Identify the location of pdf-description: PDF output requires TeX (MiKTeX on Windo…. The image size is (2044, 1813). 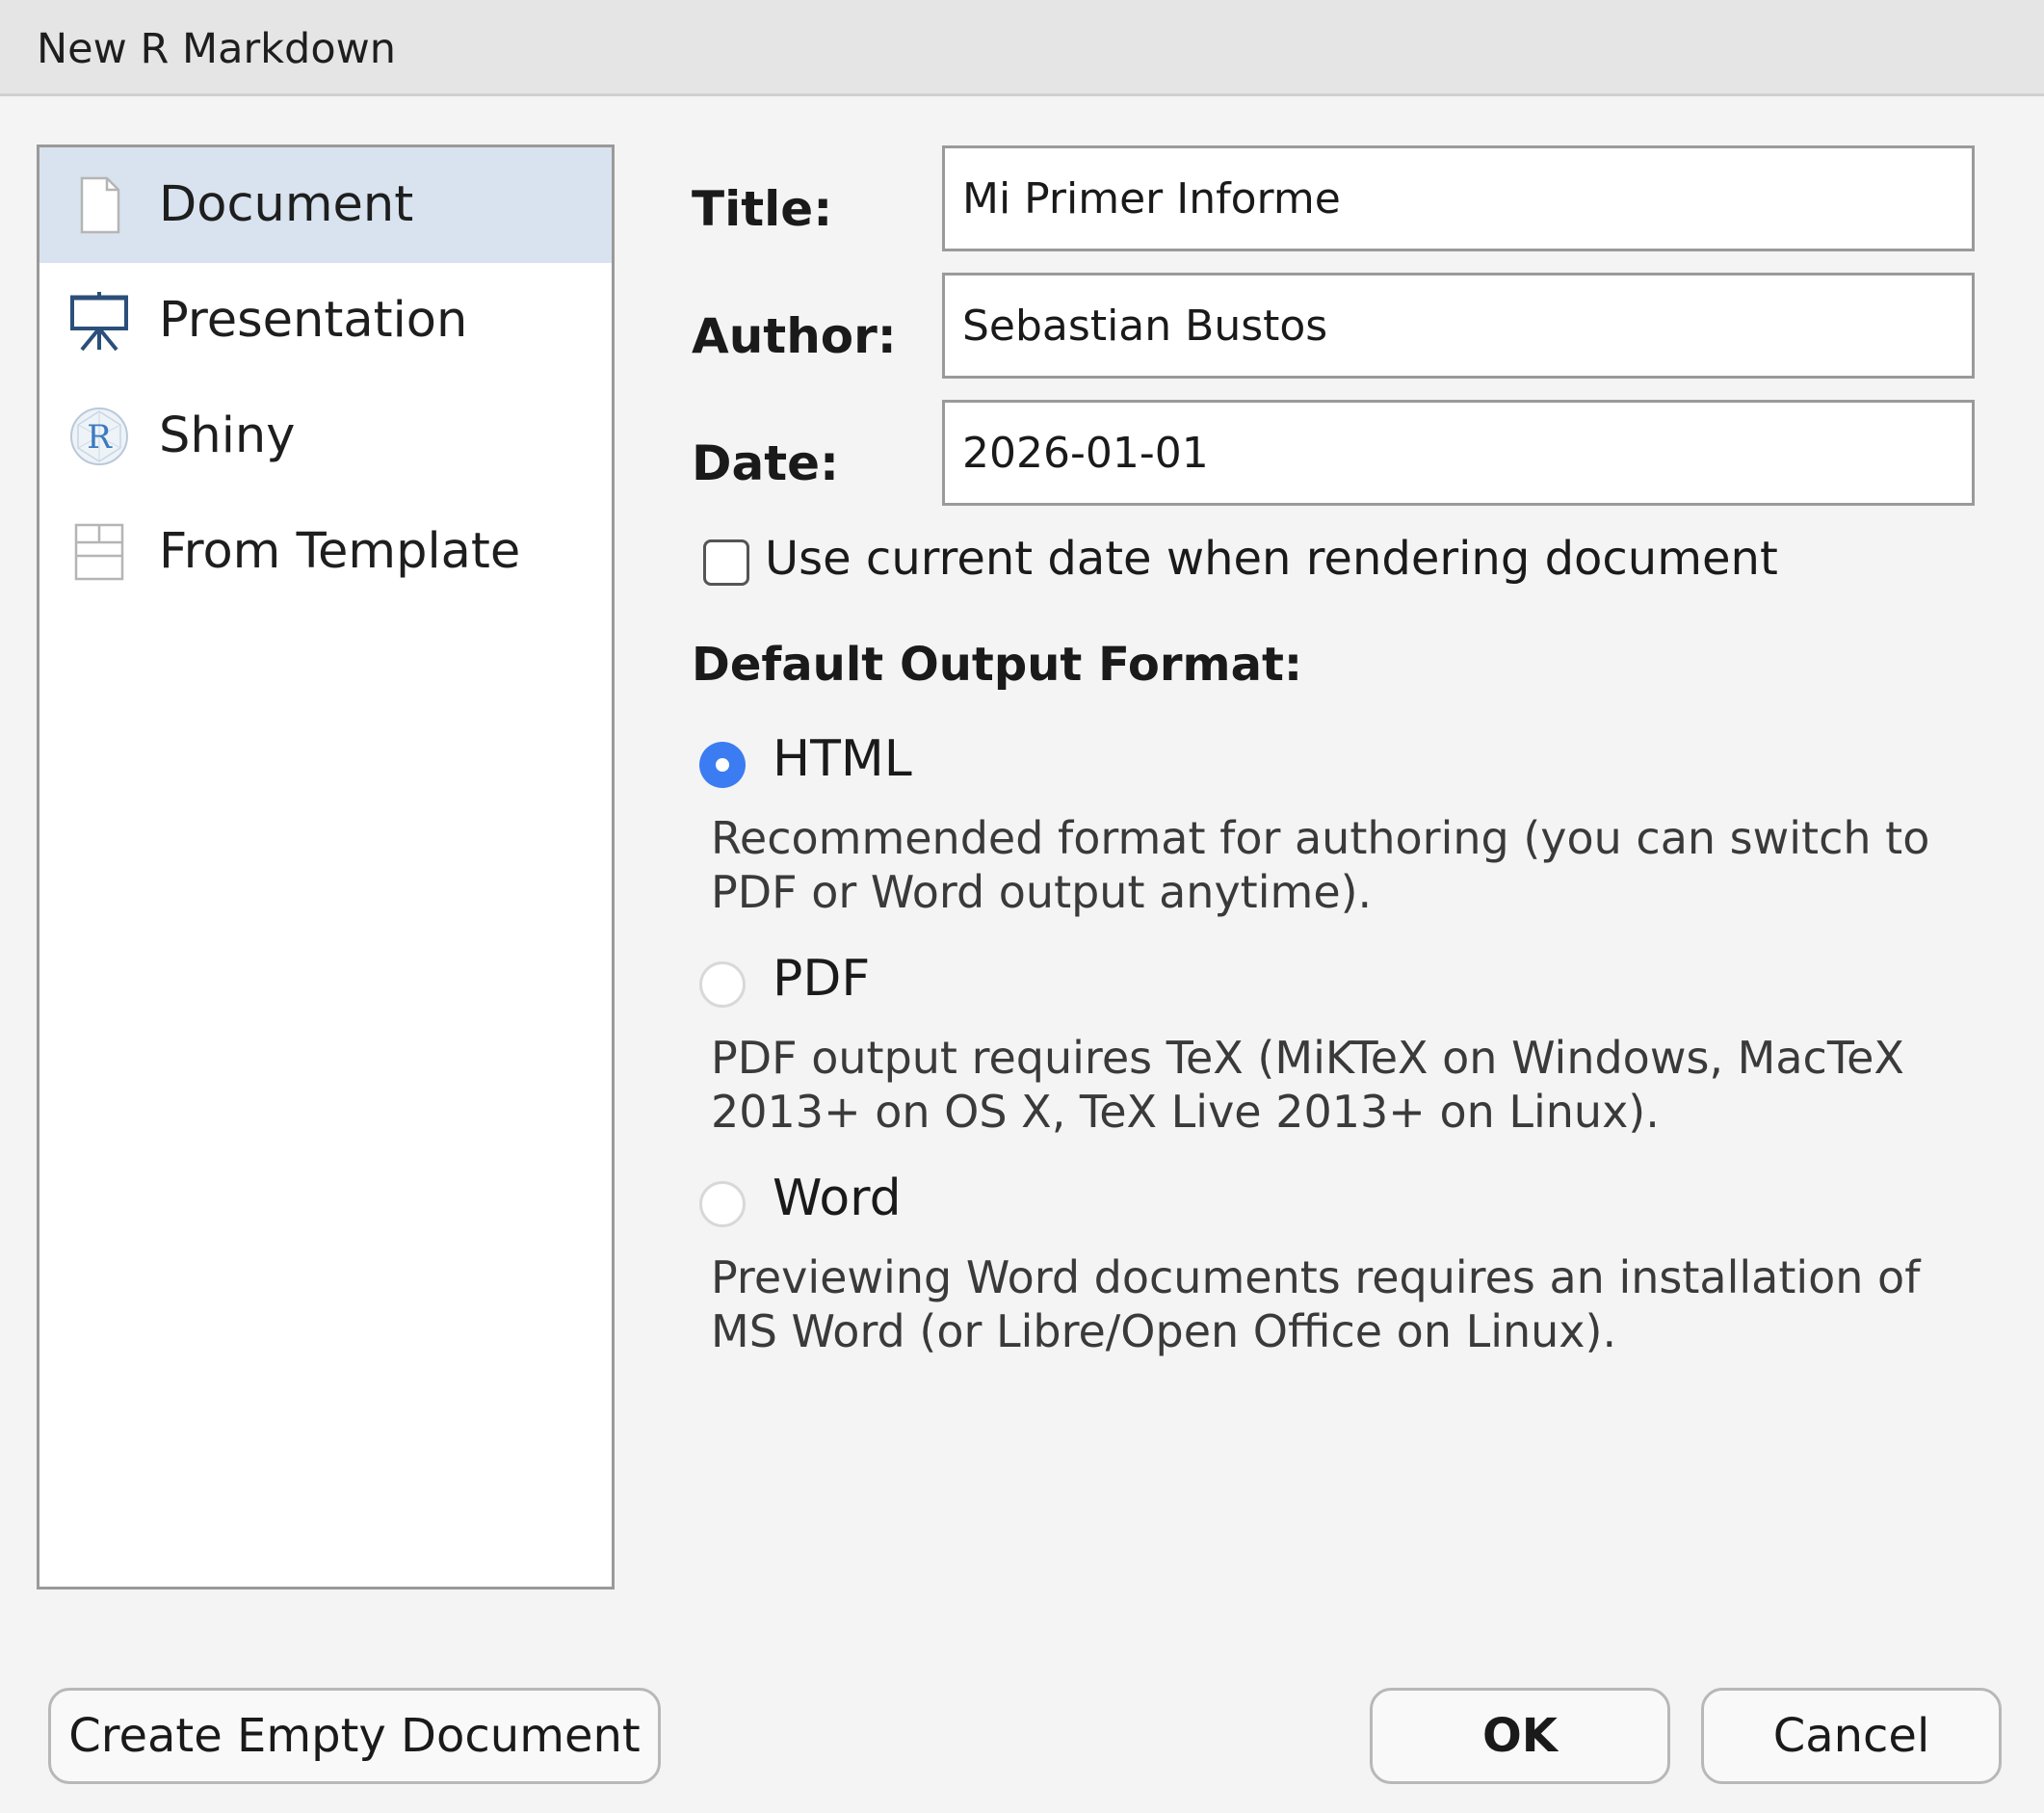
(1307, 1085).